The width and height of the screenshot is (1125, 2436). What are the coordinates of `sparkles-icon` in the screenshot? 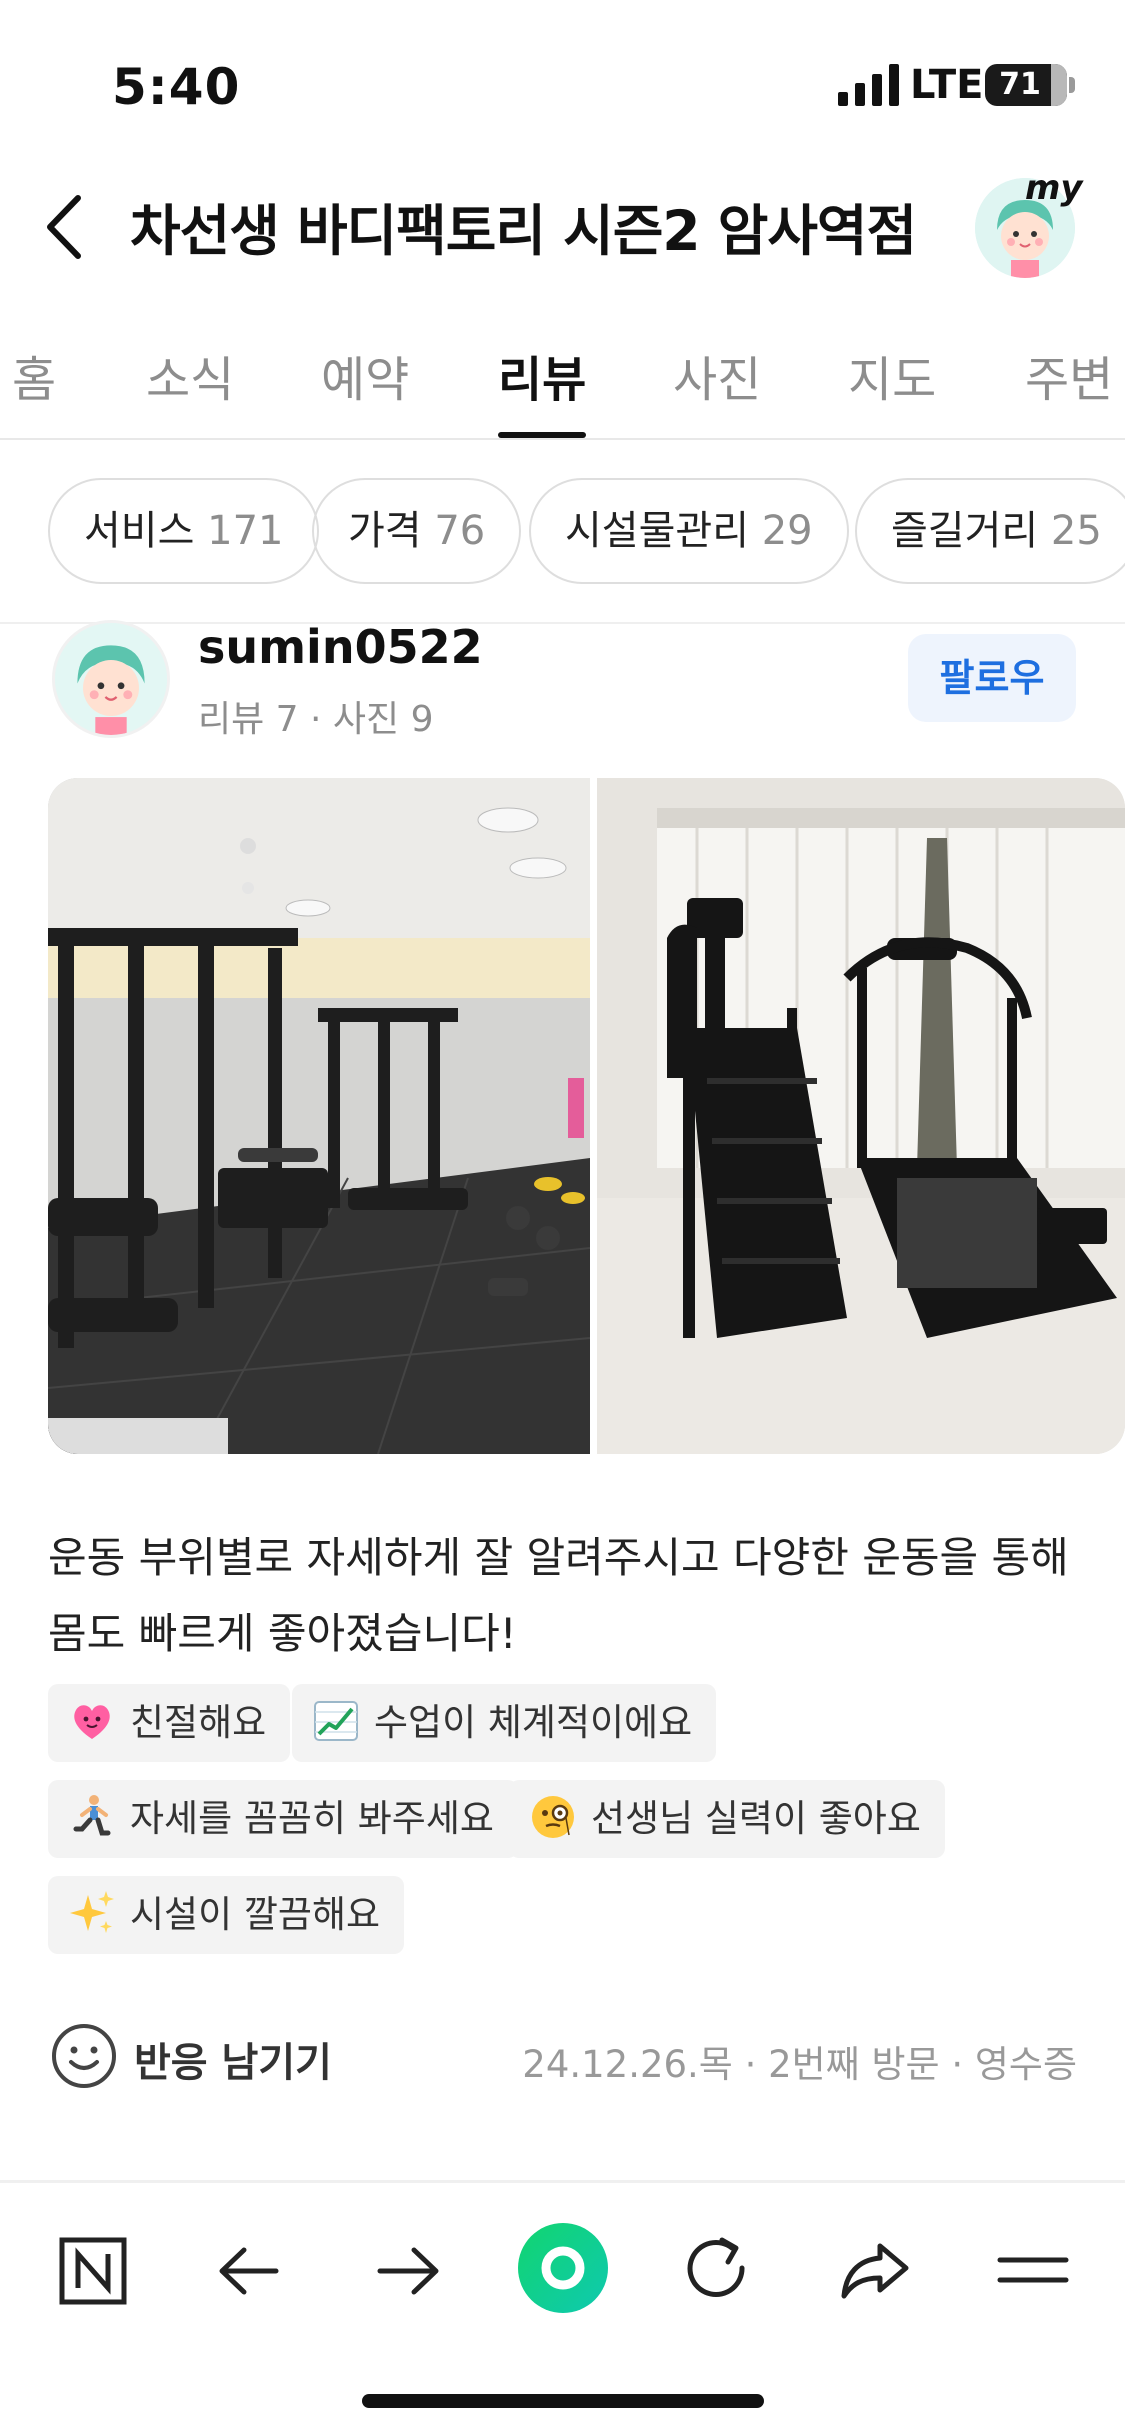 It's located at (92, 1911).